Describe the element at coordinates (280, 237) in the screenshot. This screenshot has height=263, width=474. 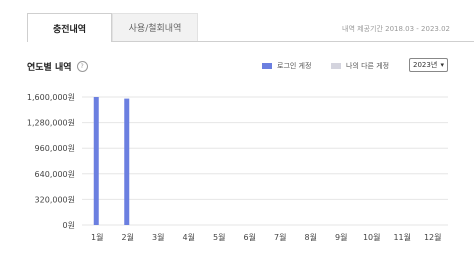
I see `x-tick-label: 7월` at that location.